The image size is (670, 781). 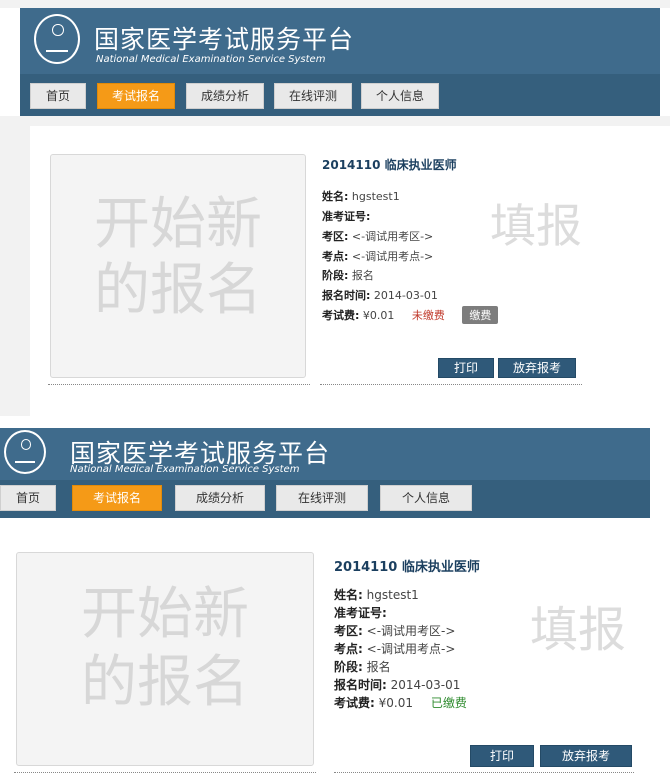 I want to click on field-exam-fee: 考试费: ¥0.01 未缴费 缴费, so click(x=410, y=315).